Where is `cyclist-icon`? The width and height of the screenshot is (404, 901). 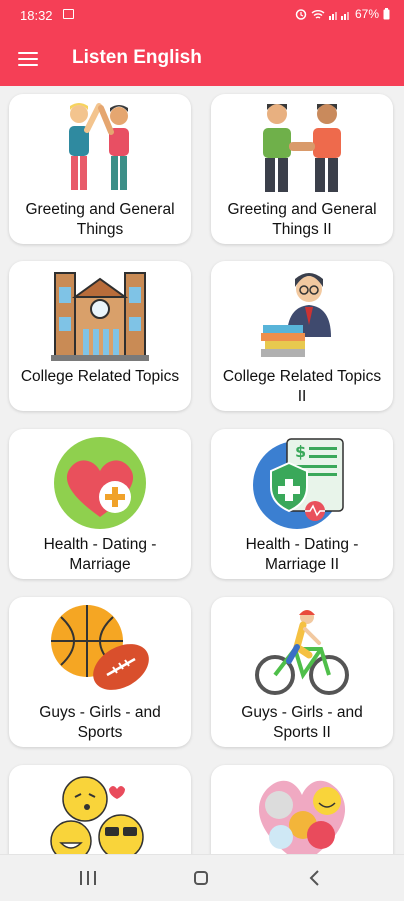
cyclist-icon is located at coordinates (302, 652).